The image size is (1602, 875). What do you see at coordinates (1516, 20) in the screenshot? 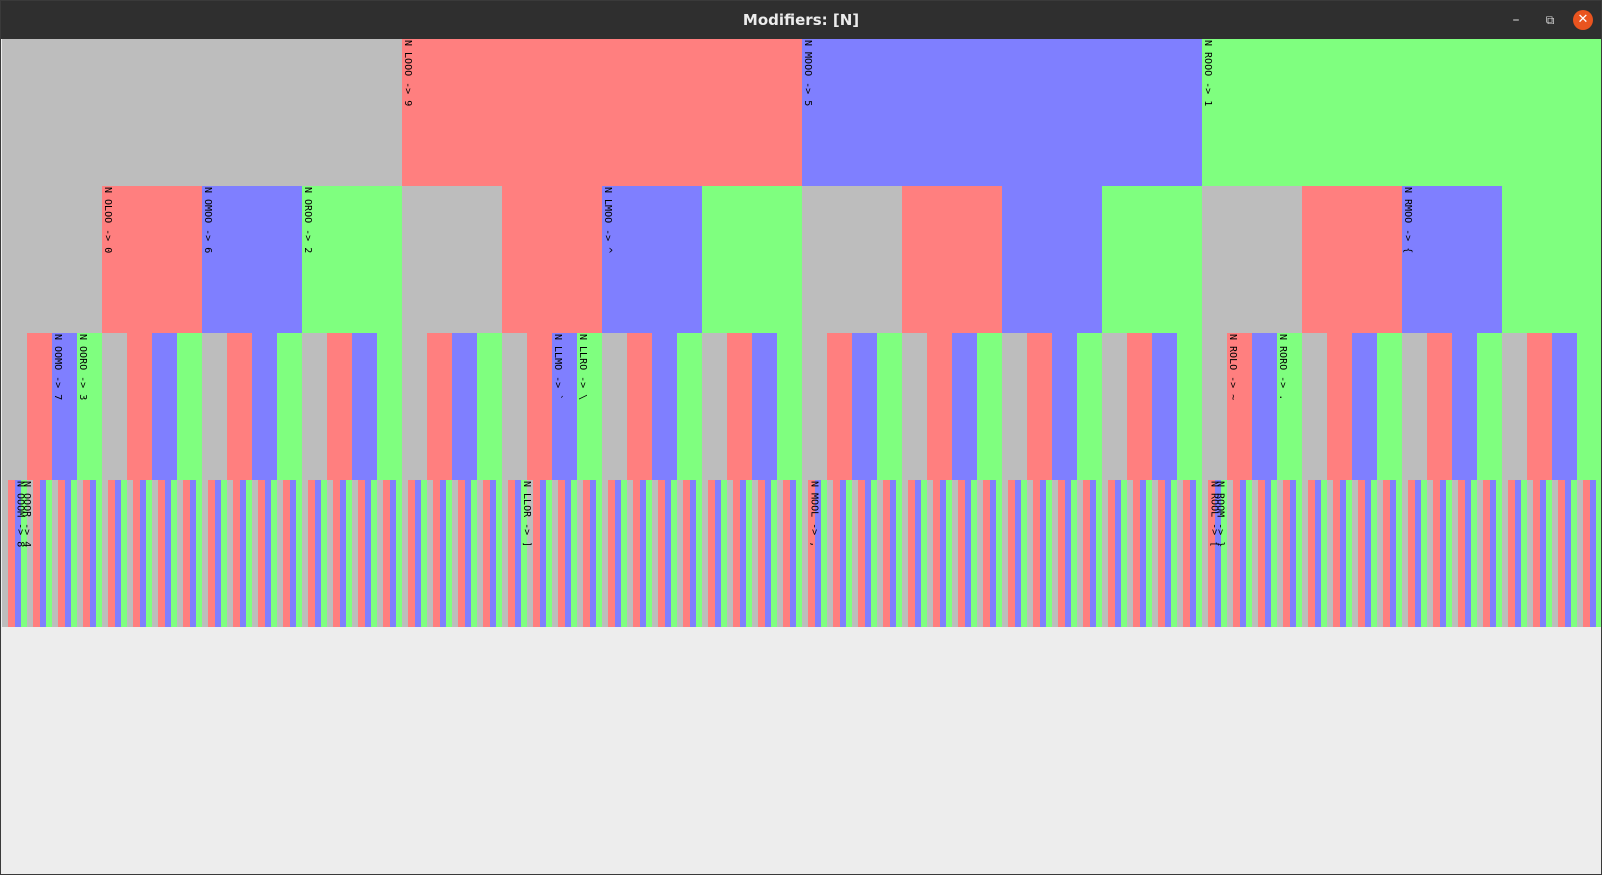
I see `minimize-icon: –` at bounding box center [1516, 20].